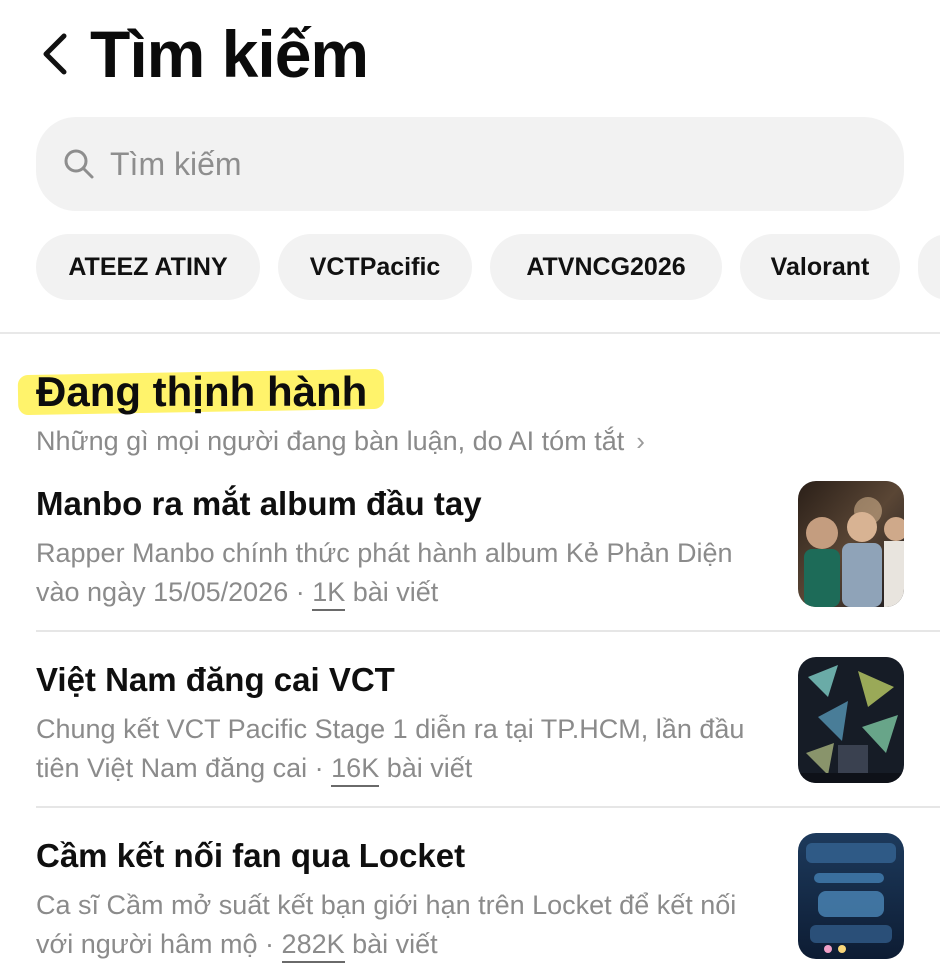 The height and width of the screenshot is (978, 940). What do you see at coordinates (470, 333) in the screenshot?
I see `section-divider` at bounding box center [470, 333].